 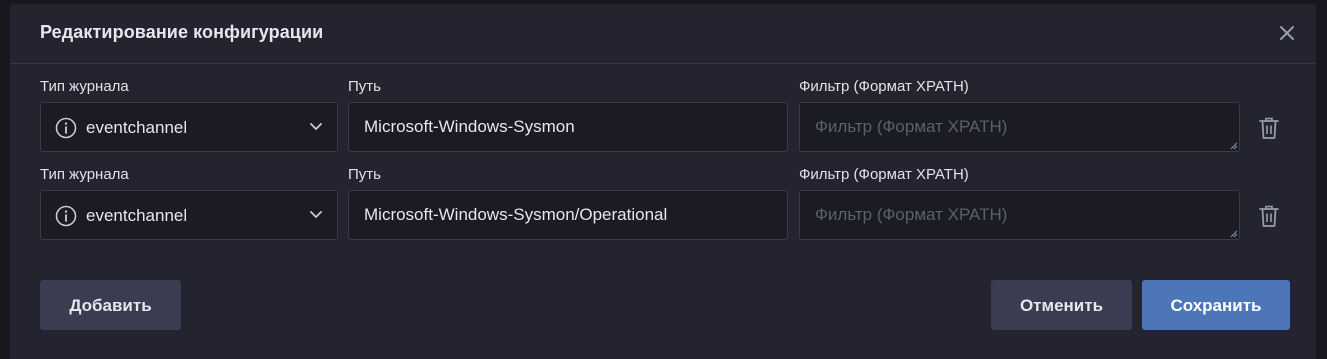 What do you see at coordinates (1061, 305) in the screenshot?
I see `cancel-button: Отменить` at bounding box center [1061, 305].